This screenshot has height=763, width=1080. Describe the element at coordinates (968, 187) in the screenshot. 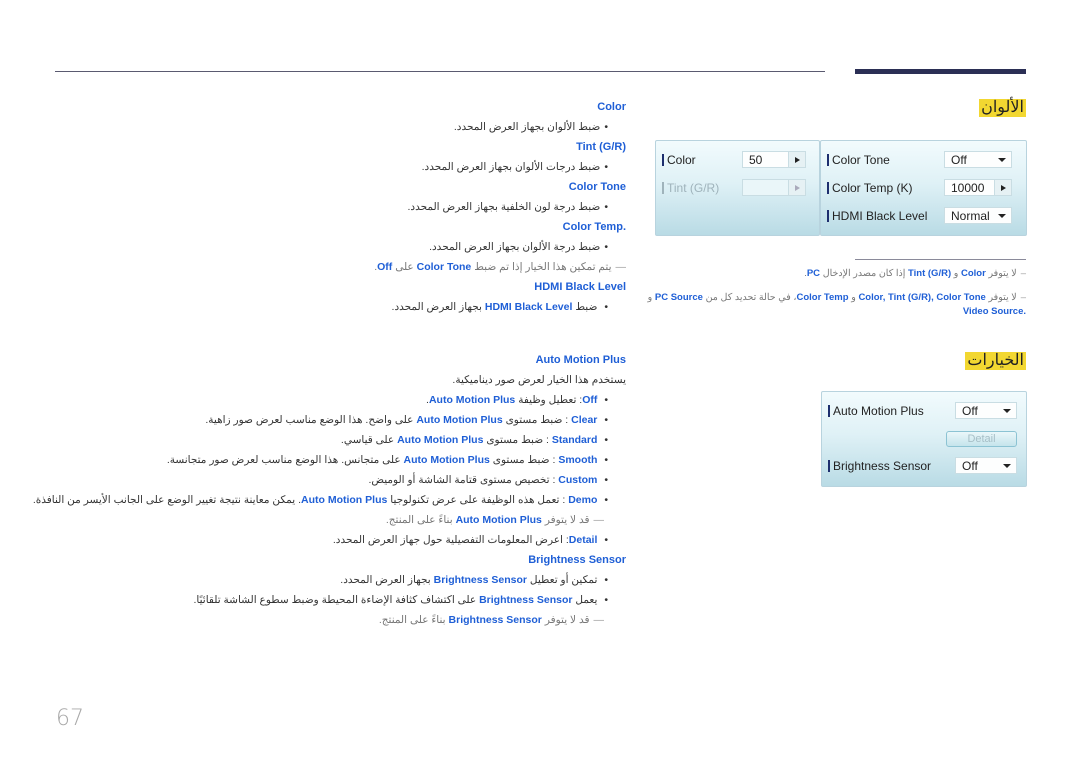

I see `stepper-value: 10000` at that location.